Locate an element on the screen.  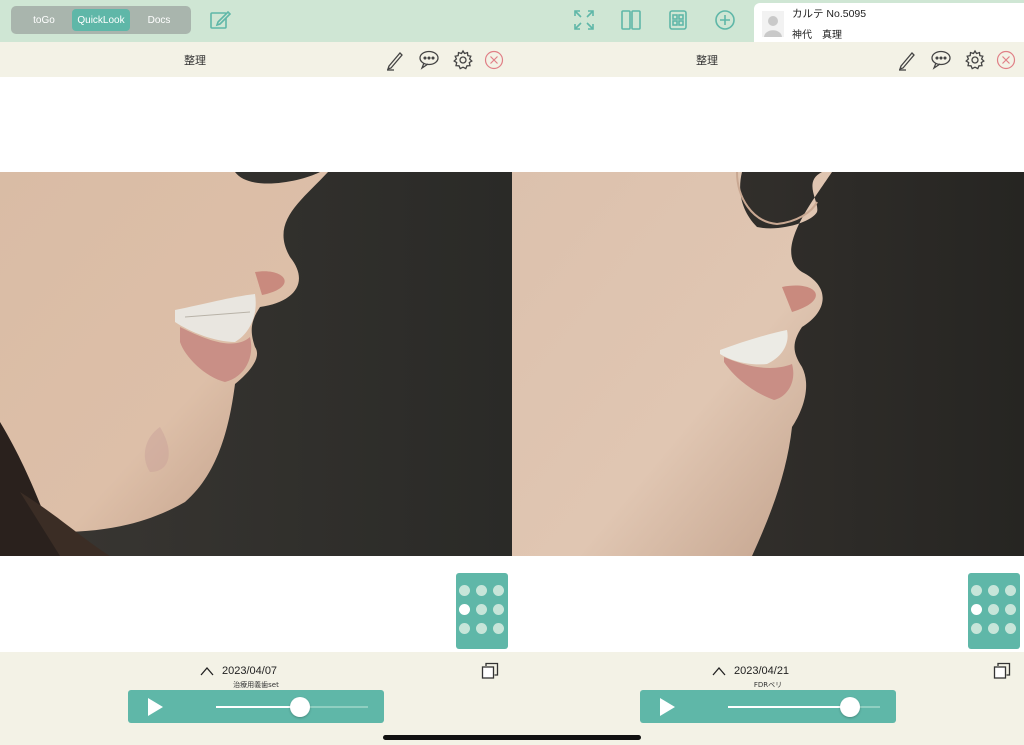
panel-footer: 2023/04/07 治療用義歯set is located at coordinates (256, 698).